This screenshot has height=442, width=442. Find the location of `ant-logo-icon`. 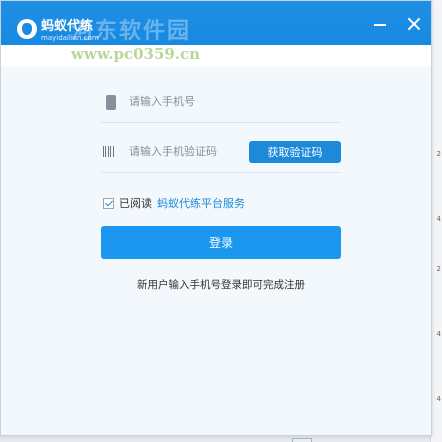

ant-logo-icon is located at coordinates (27, 28).